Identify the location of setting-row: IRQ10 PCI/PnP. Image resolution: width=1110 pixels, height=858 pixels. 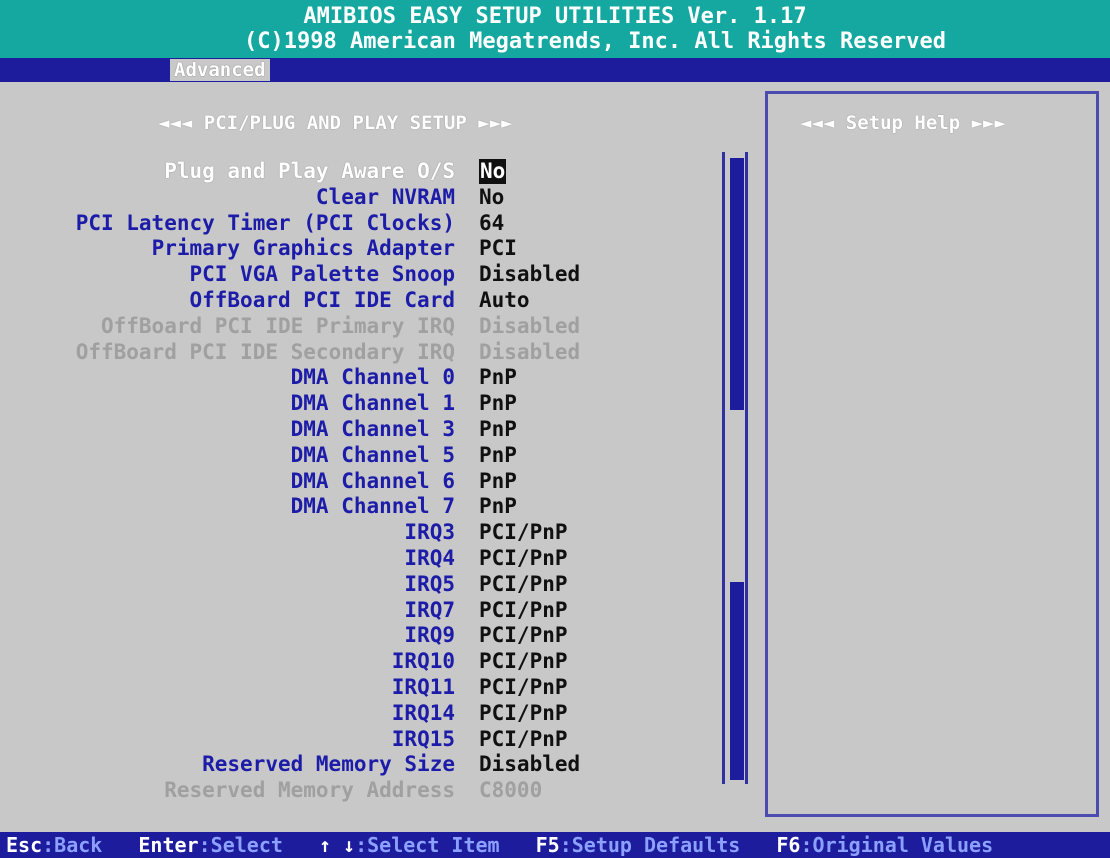
(350, 662).